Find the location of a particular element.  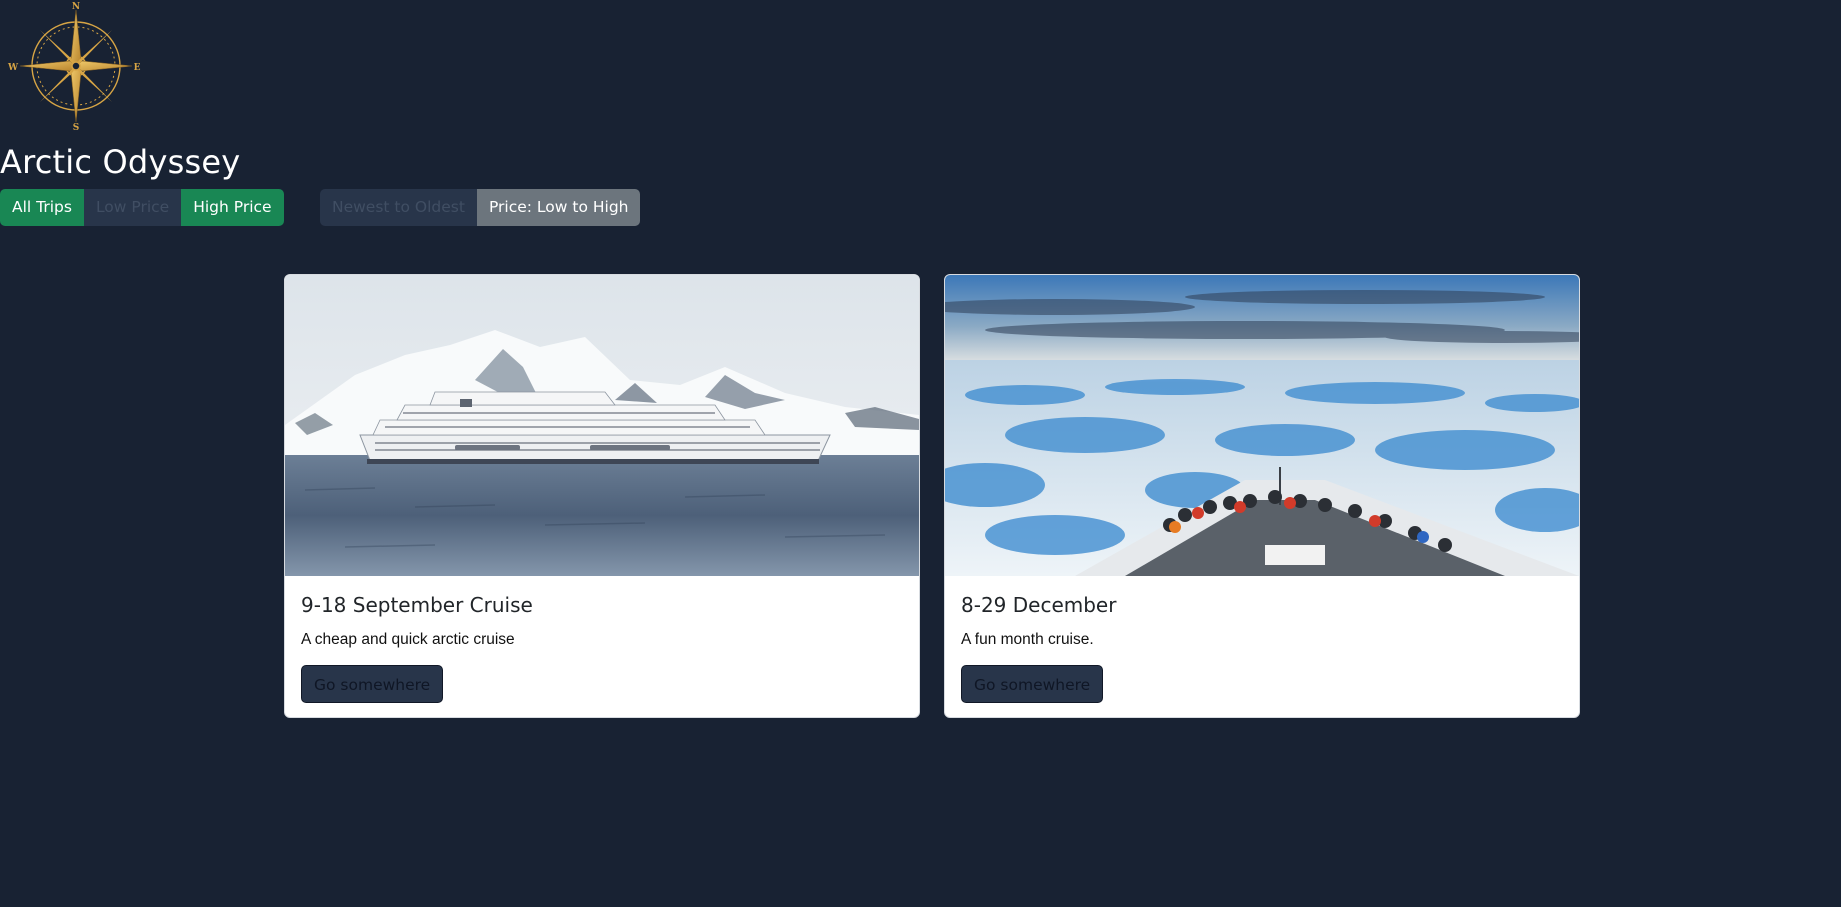

page-title: Arctic Odyssey is located at coordinates (120, 162).